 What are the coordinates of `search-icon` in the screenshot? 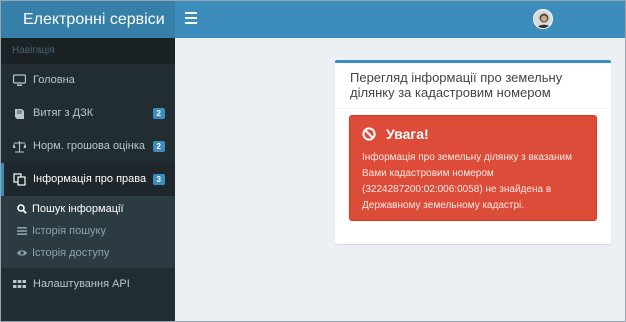 It's located at (22, 209).